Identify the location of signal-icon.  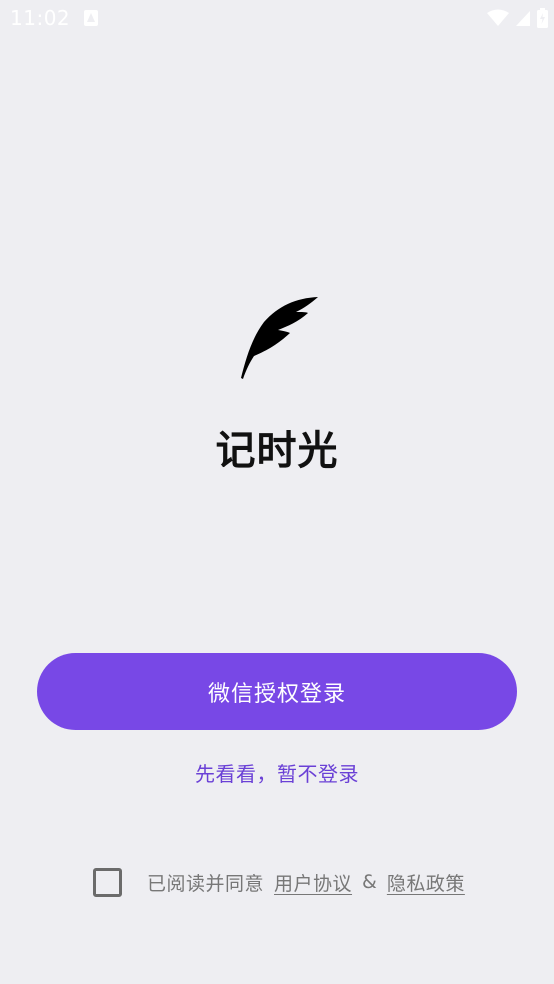
(523, 18).